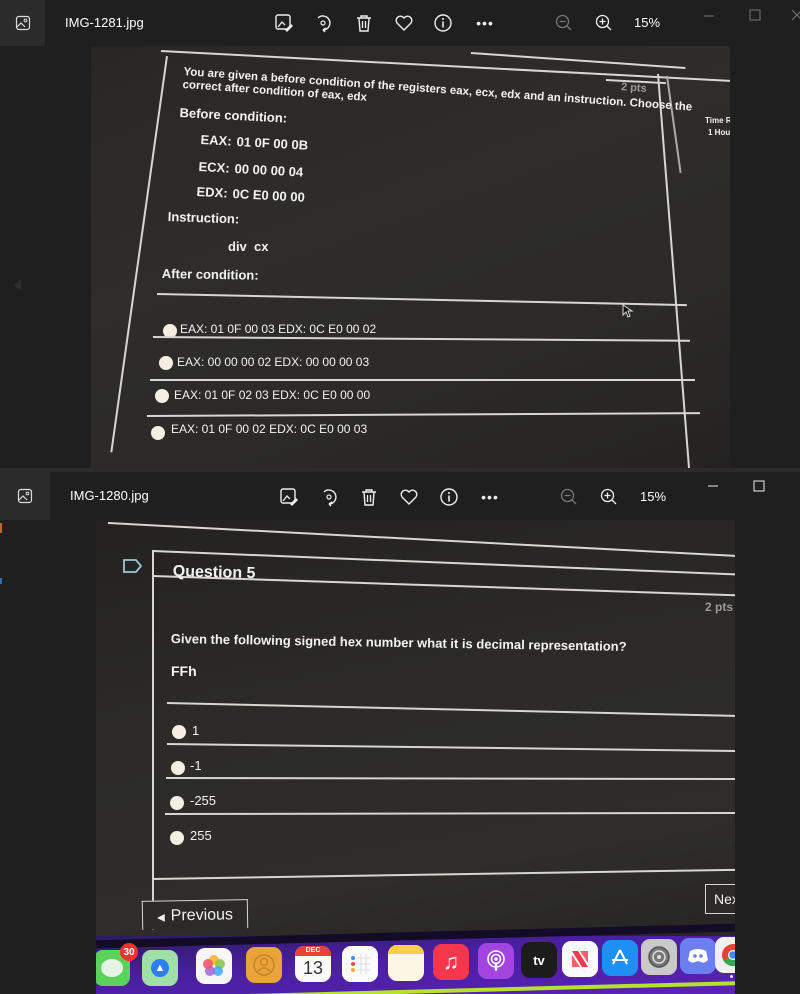  Describe the element at coordinates (133, 566) in the screenshot. I see `flag-question-icon` at that location.